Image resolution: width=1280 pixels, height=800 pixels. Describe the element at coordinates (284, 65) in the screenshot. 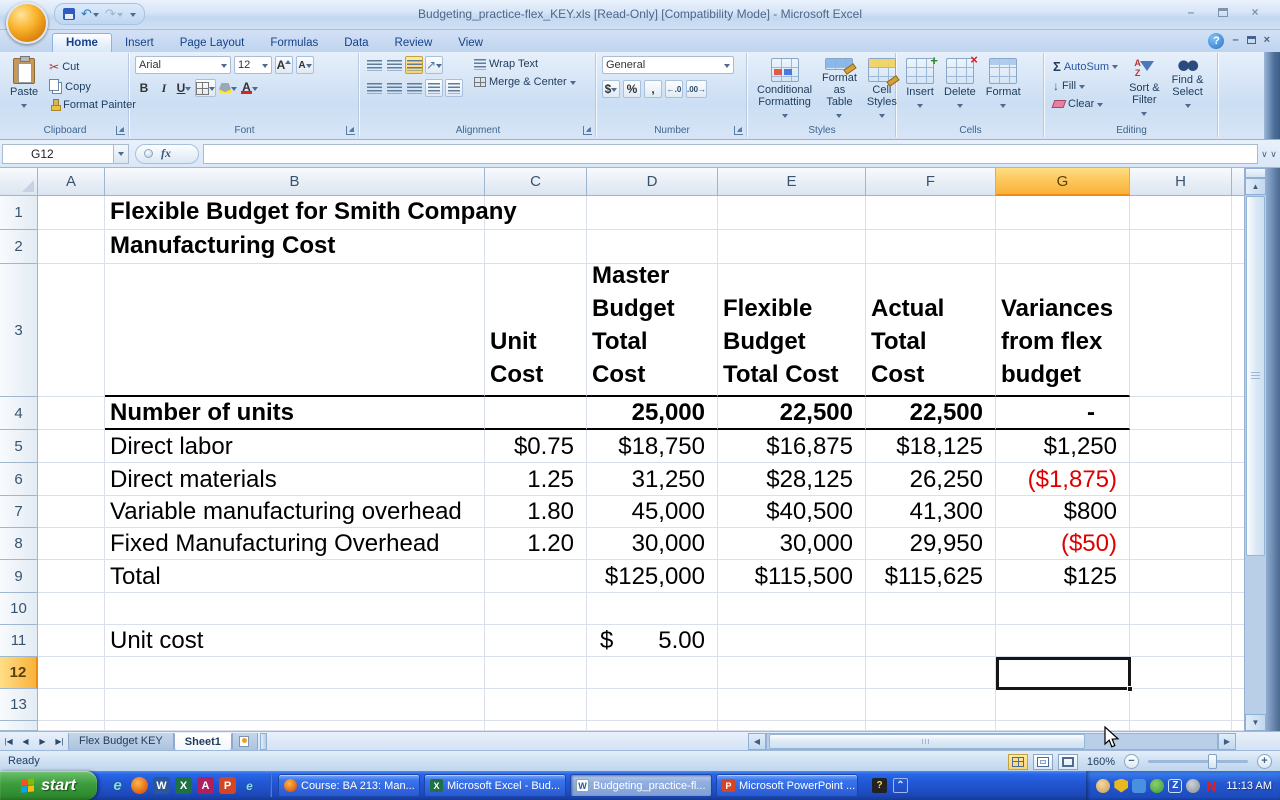

I see `grow-font-button: A` at that location.